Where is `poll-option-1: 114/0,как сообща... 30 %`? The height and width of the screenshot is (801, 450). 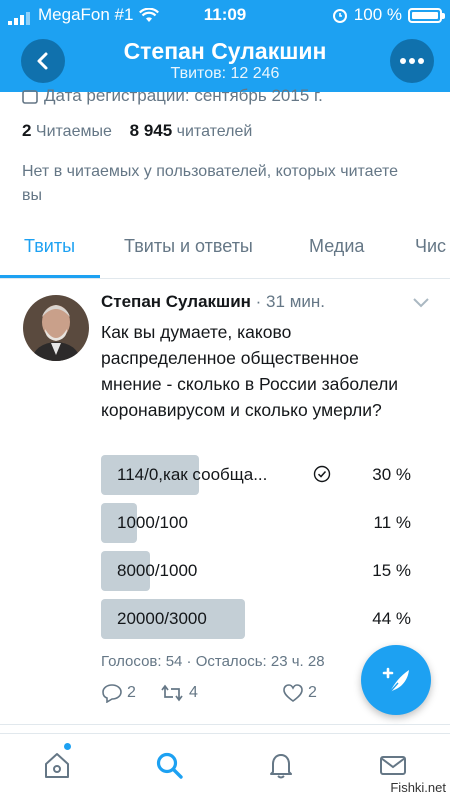 poll-option-1: 114/0,как сообща... 30 % is located at coordinates (257, 475).